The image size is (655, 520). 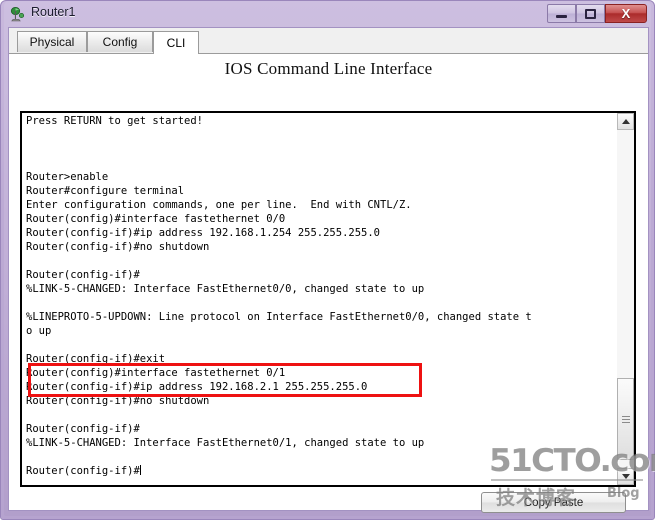 I want to click on router-device-icon, so click(x=17, y=14).